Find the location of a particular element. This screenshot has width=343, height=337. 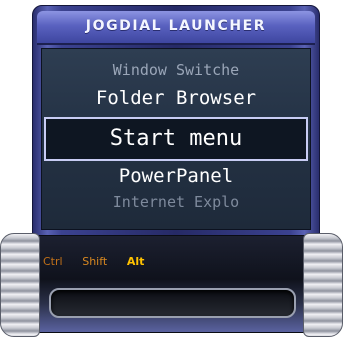

modifier-alt: Alt is located at coordinates (135, 261).